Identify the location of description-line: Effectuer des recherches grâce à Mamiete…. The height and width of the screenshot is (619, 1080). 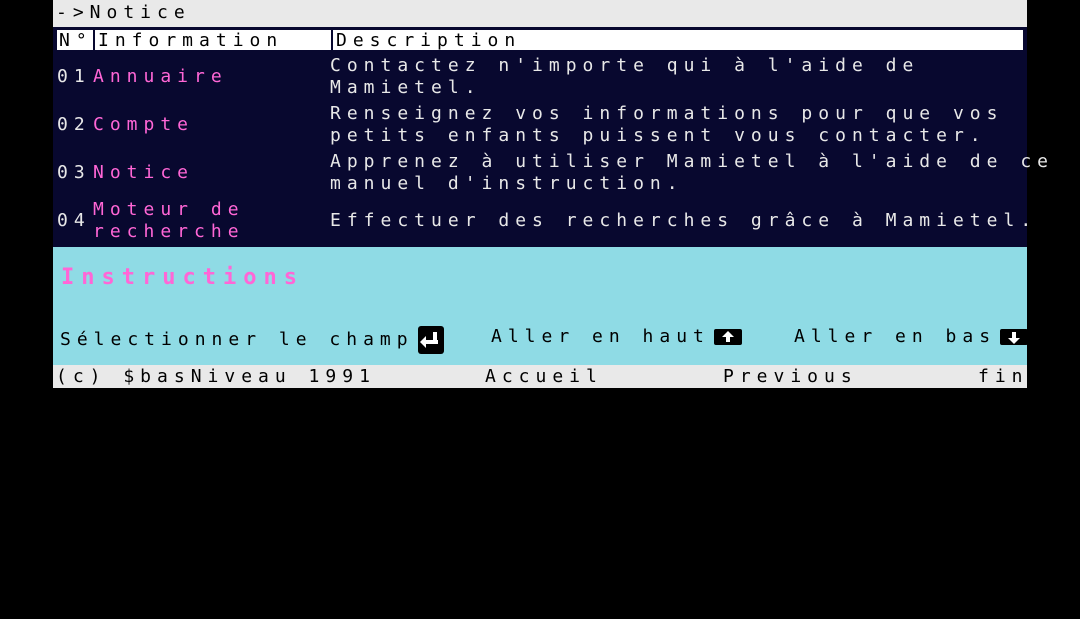
(684, 220).